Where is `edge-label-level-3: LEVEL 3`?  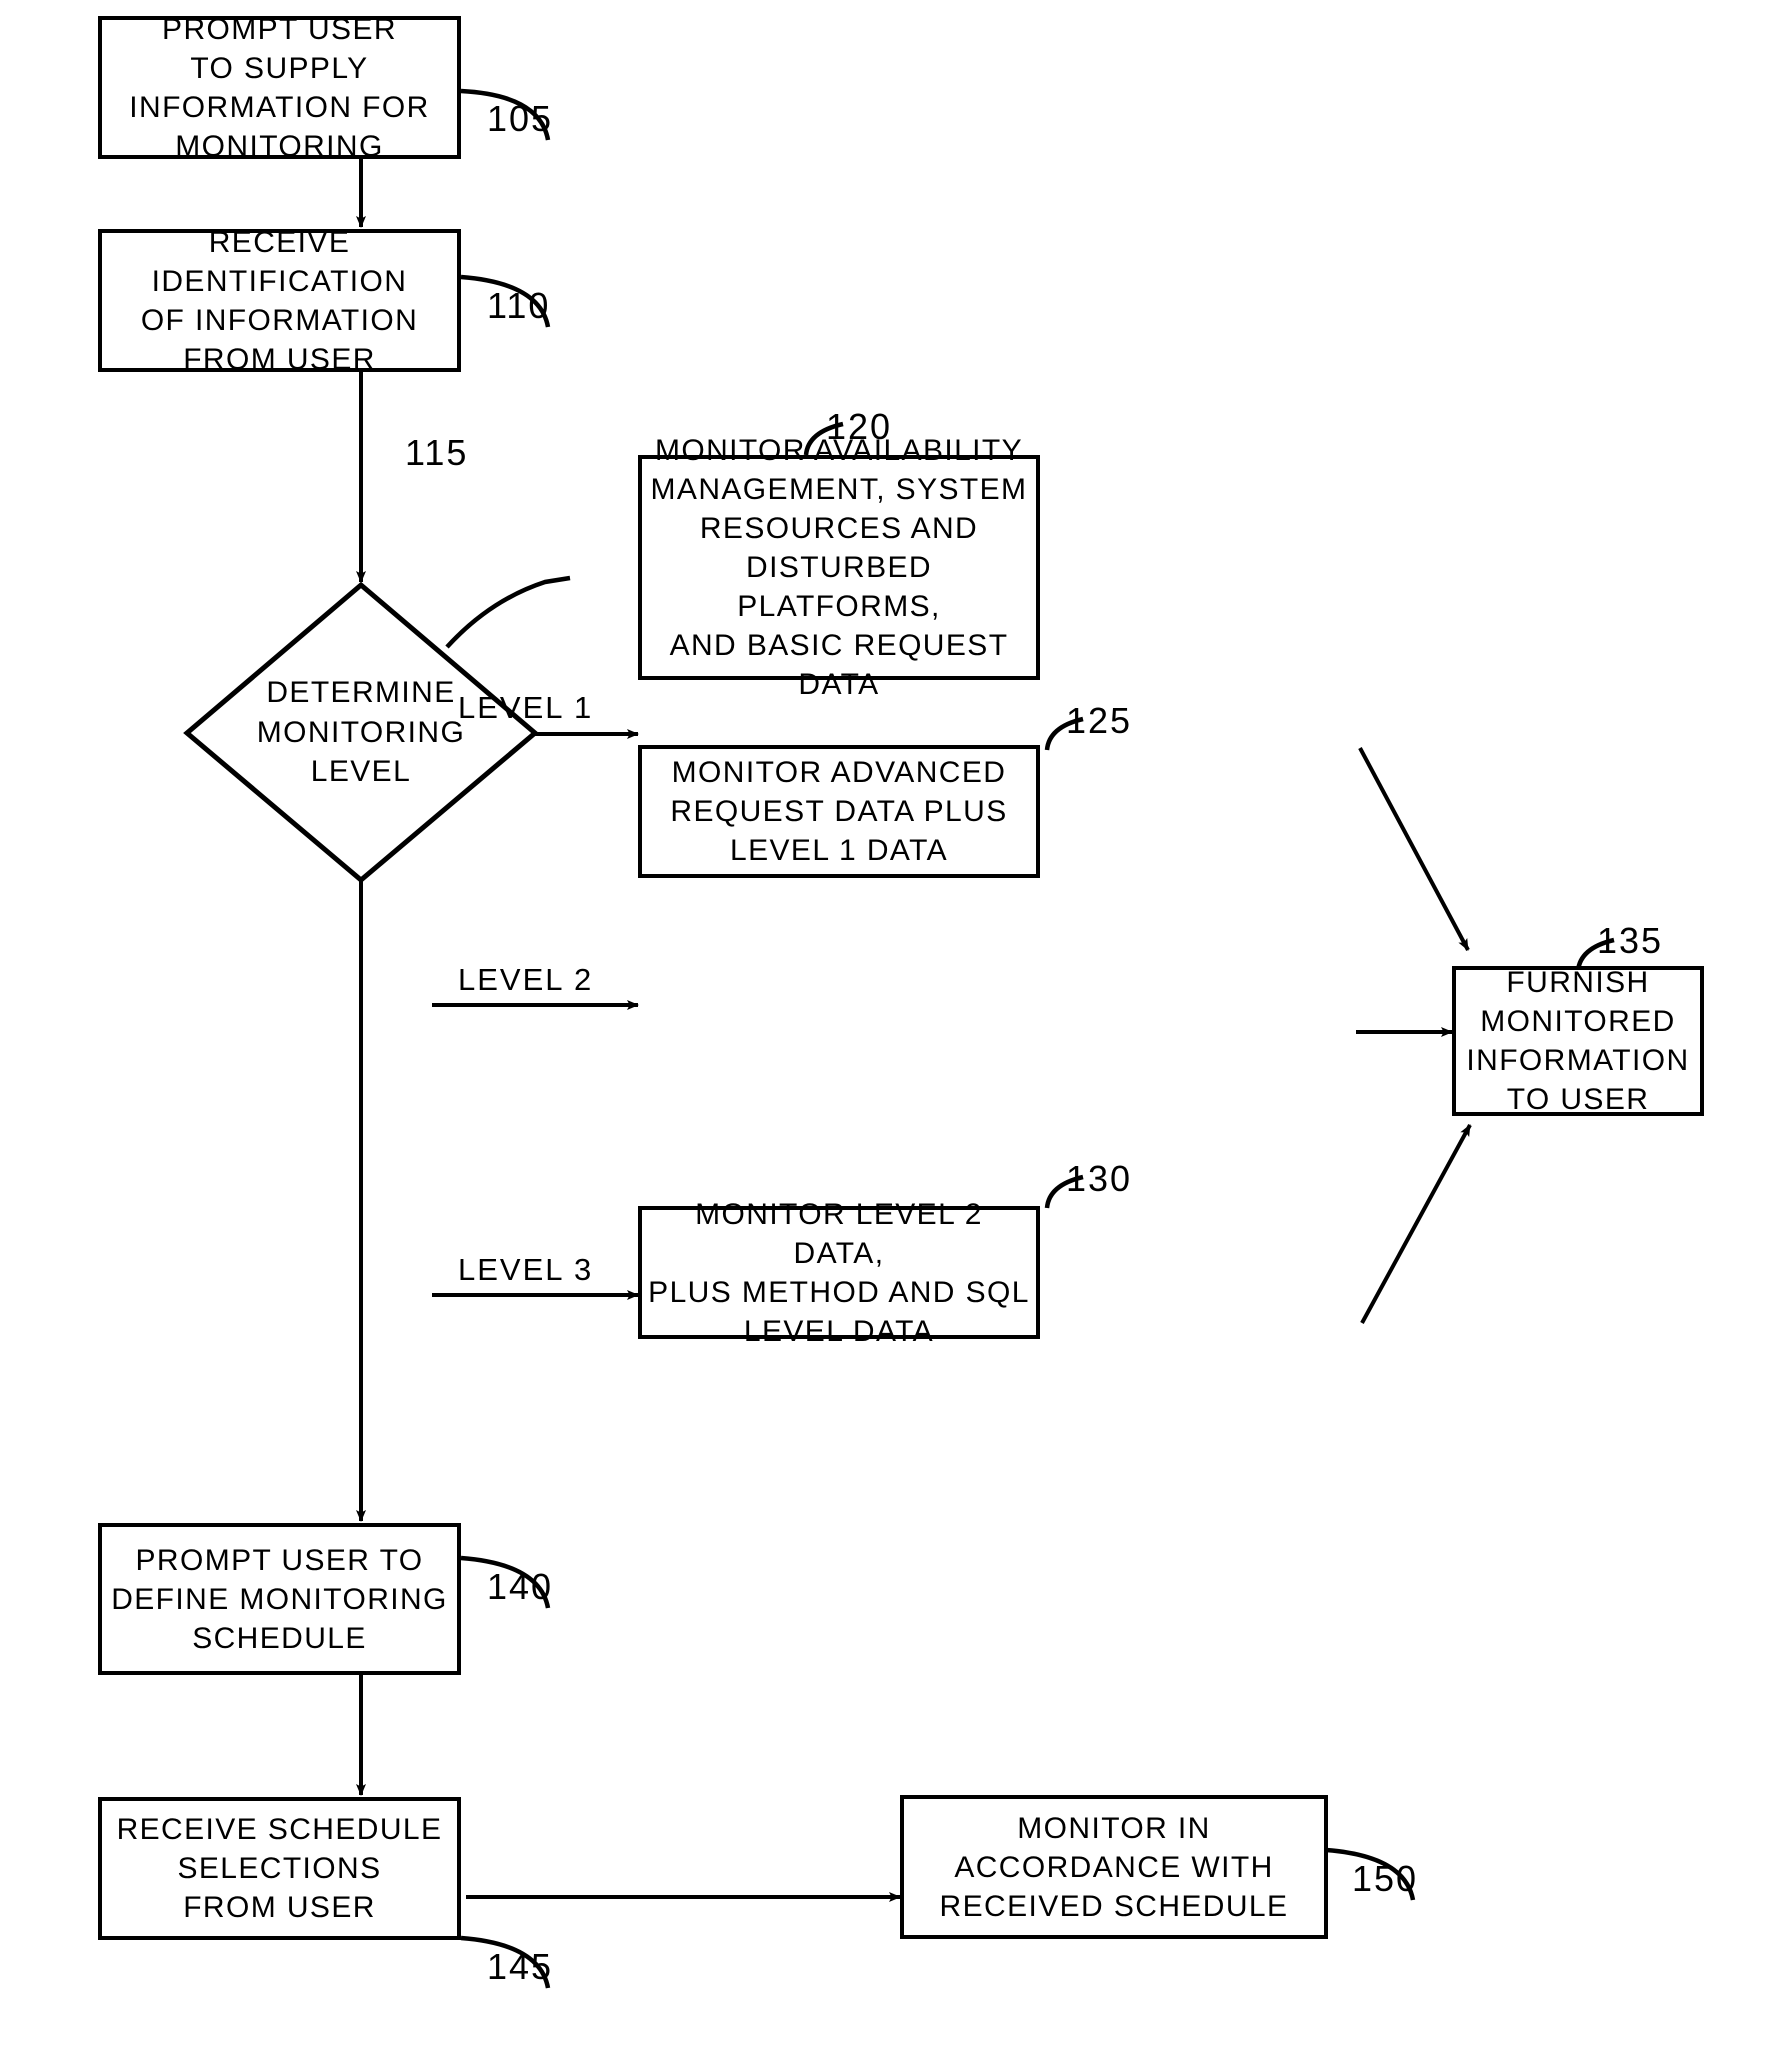
edge-label-level-3: LEVEL 3 is located at coordinates (526, 1269).